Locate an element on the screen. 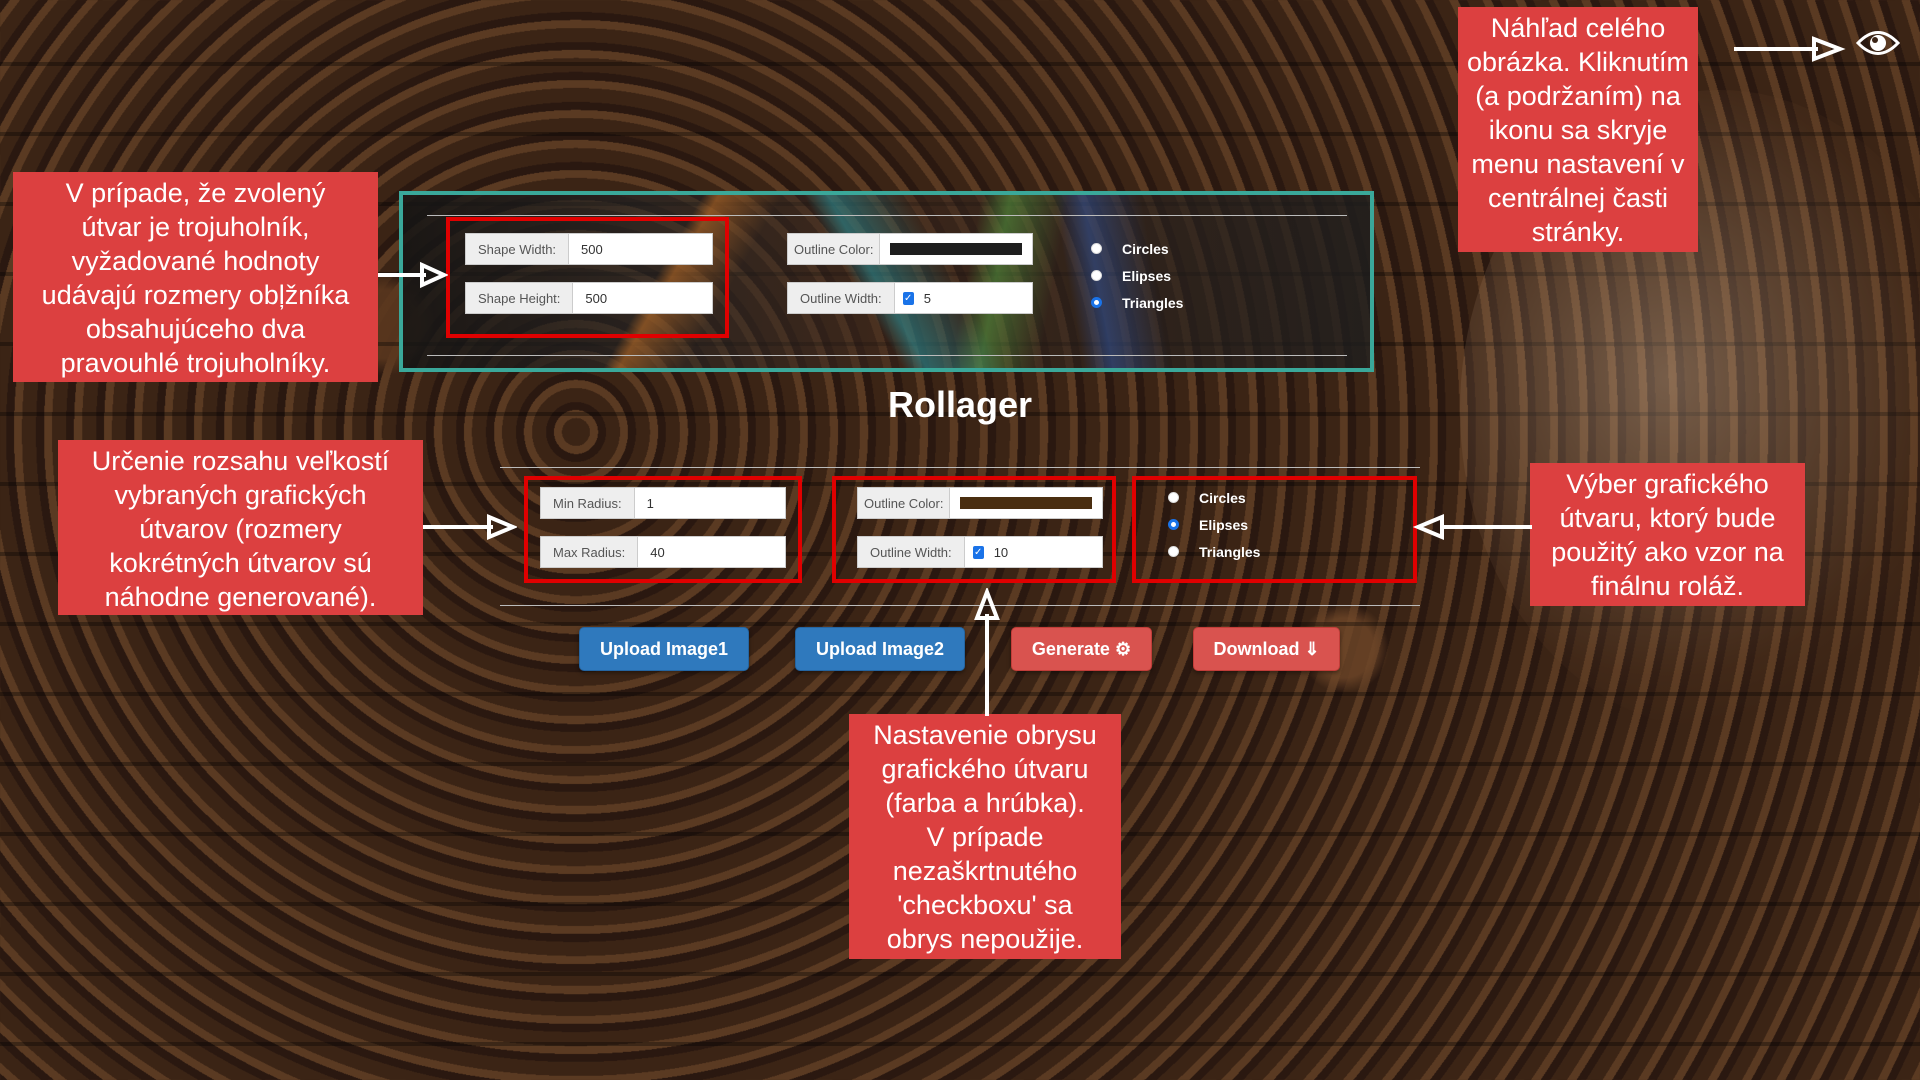 This screenshot has height=1080, width=1920. outline-width-field: Outline Width: ✓ is located at coordinates (910, 298).